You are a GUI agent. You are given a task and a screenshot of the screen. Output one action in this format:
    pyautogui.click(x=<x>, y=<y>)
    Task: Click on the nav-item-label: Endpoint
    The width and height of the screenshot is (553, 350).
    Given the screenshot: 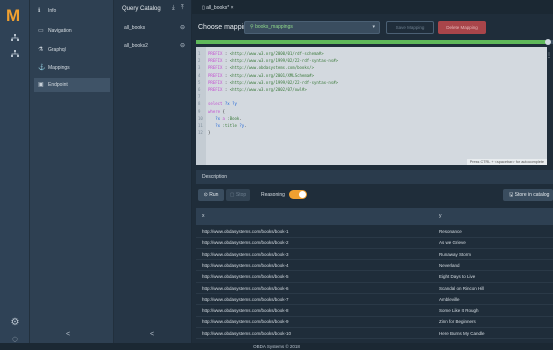 What is the action you would take?
    pyautogui.click(x=58, y=85)
    